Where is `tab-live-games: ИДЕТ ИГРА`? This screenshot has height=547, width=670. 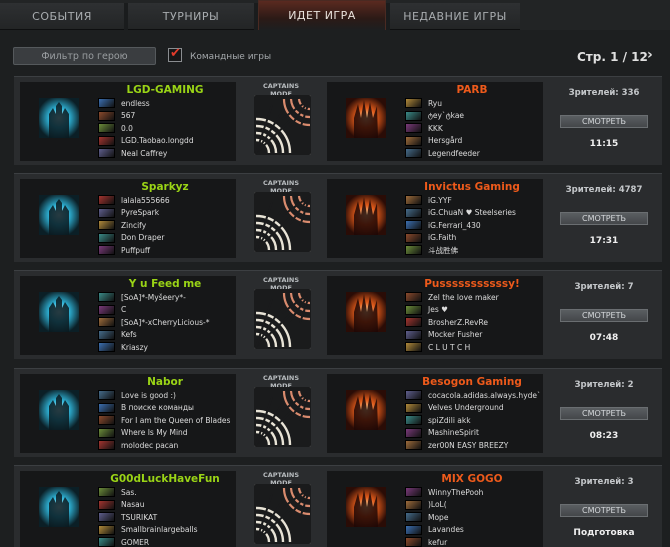
tab-live-games: ИДЕТ ИГРА is located at coordinates (322, 15).